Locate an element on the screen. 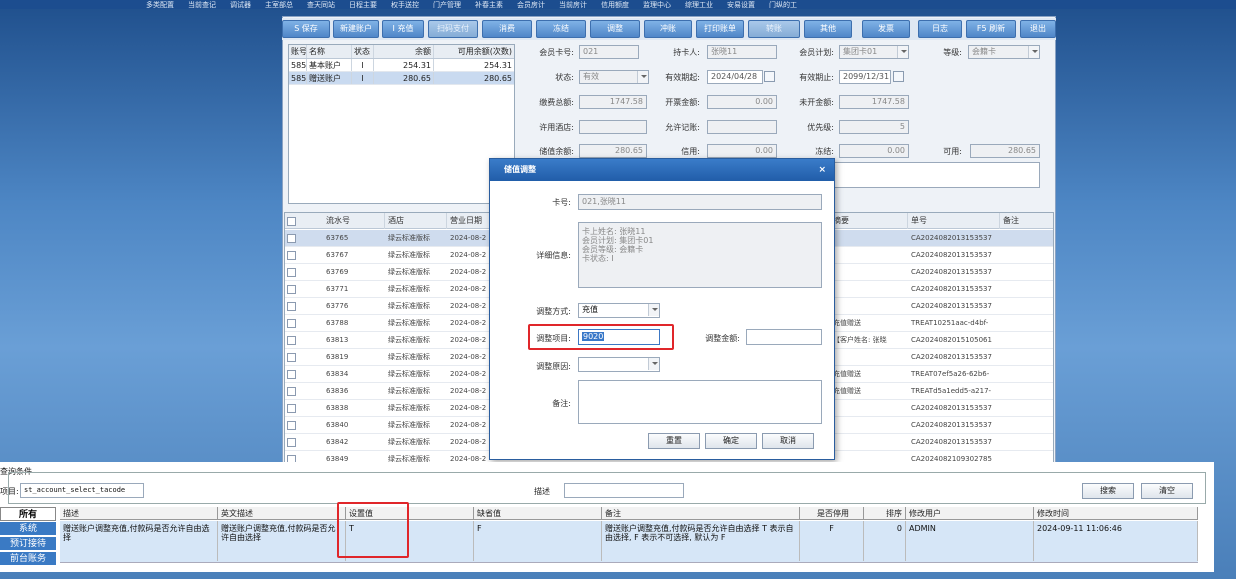  param-en-desc: 赠送账户调整充值,付款码是否允许自由选择 is located at coordinates (282, 541).